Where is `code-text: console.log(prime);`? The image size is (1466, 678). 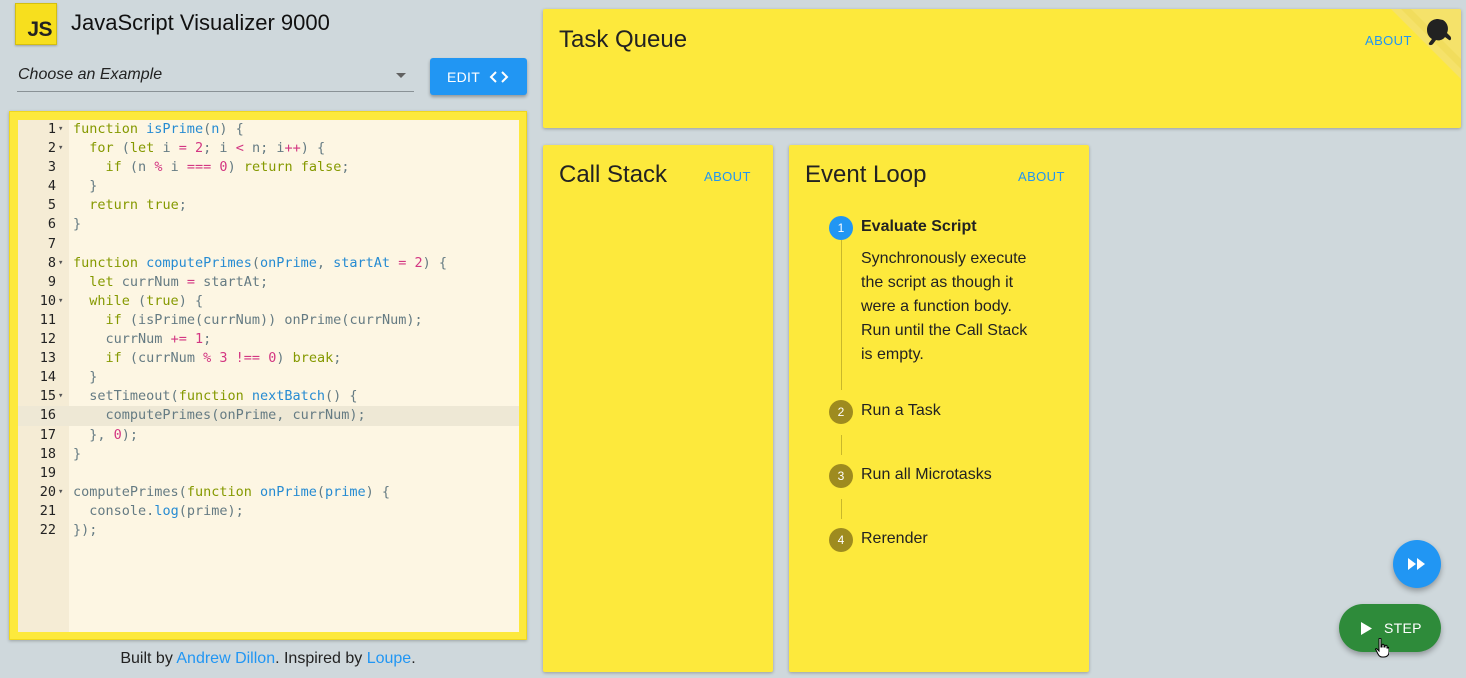
code-text: console.log(prime); is located at coordinates (166, 510).